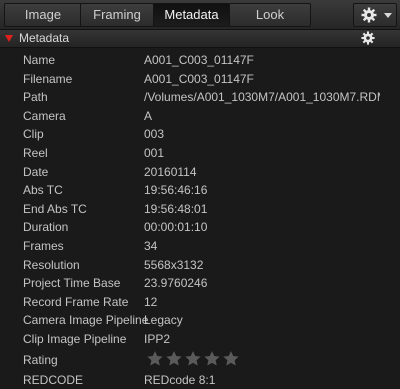  I want to click on field-value: 5568x3132, so click(262, 265).